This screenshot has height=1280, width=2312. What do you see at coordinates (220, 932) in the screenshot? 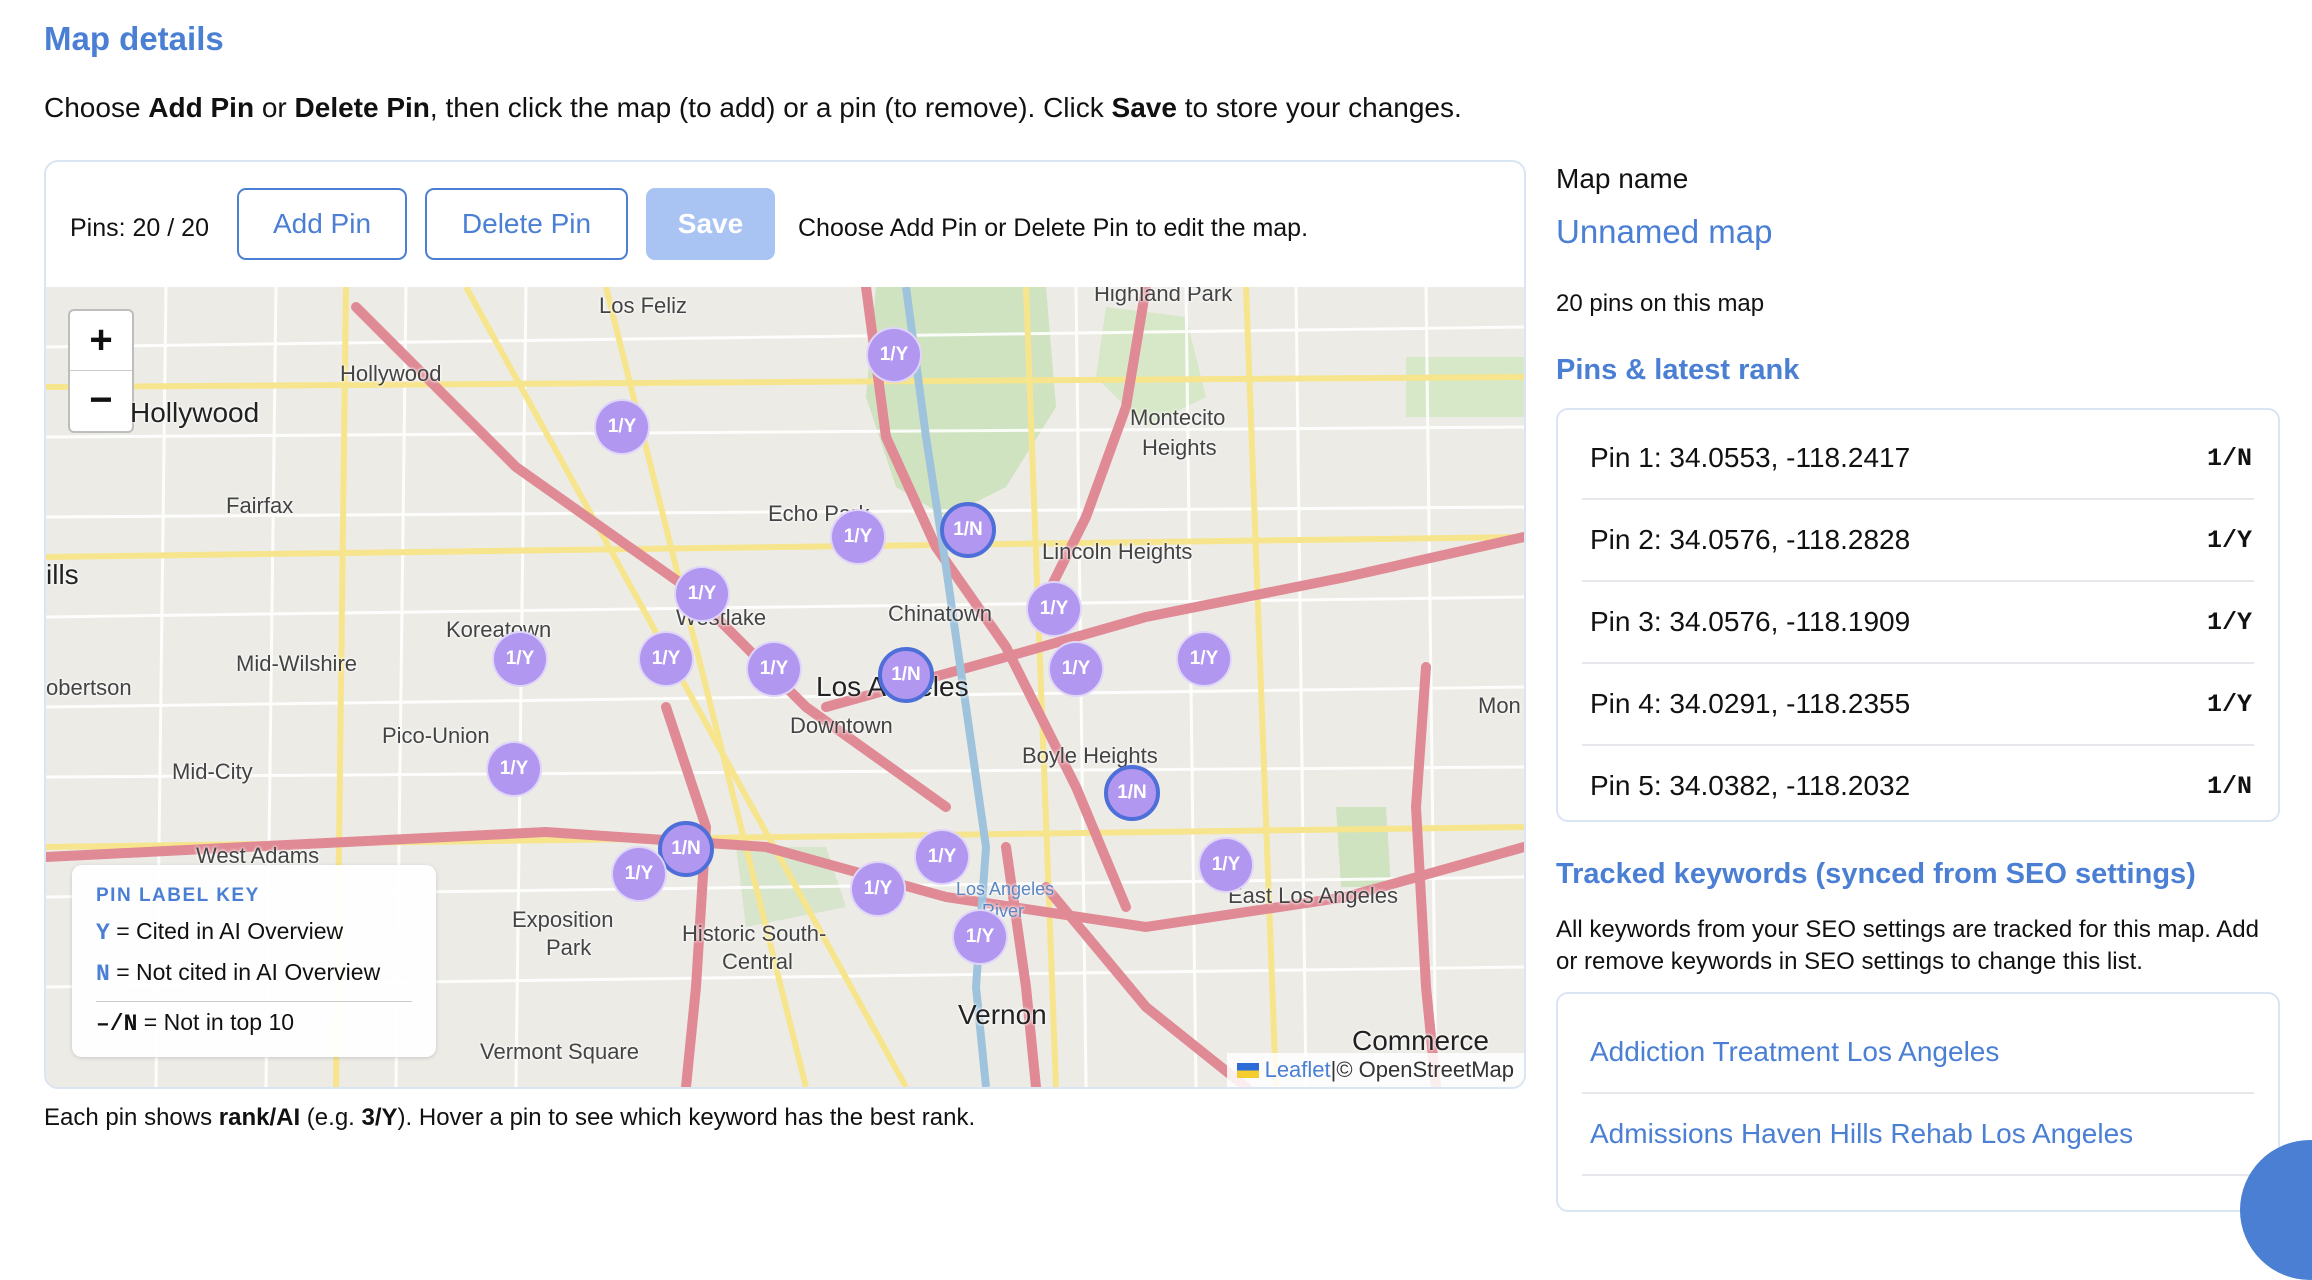
I see `legend-row-y: Y = Cited in AI Overview` at bounding box center [220, 932].